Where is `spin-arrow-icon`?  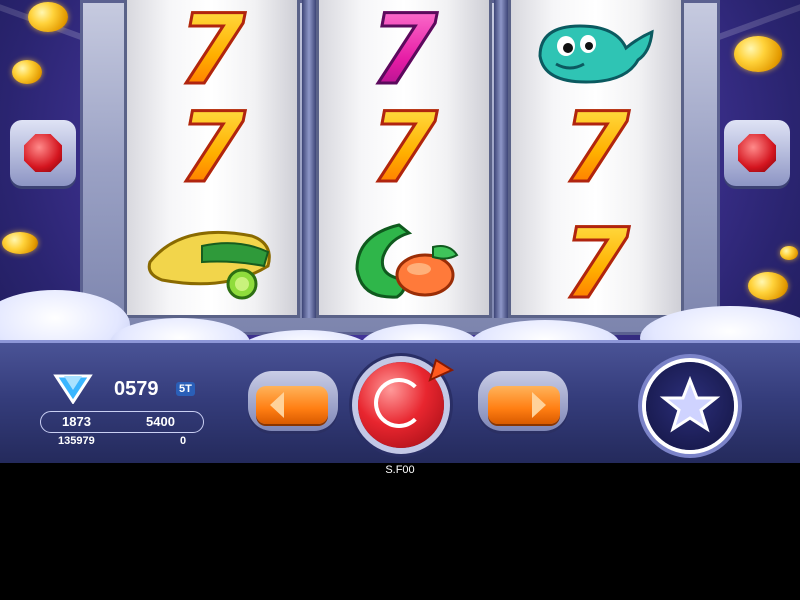 spin-arrow-icon is located at coordinates (399, 403).